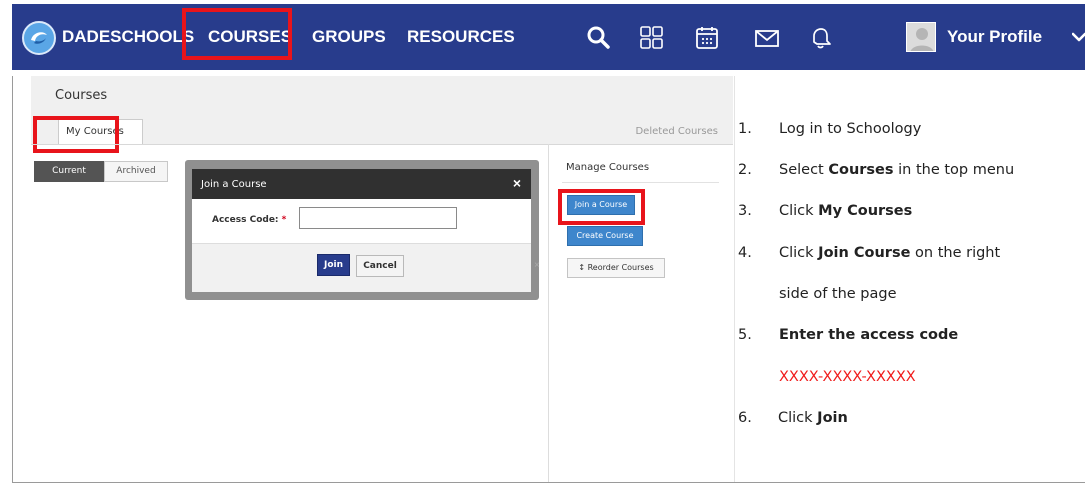 The image size is (1085, 483). Describe the element at coordinates (804, 170) in the screenshot. I see `step-text-pre: Select` at that location.